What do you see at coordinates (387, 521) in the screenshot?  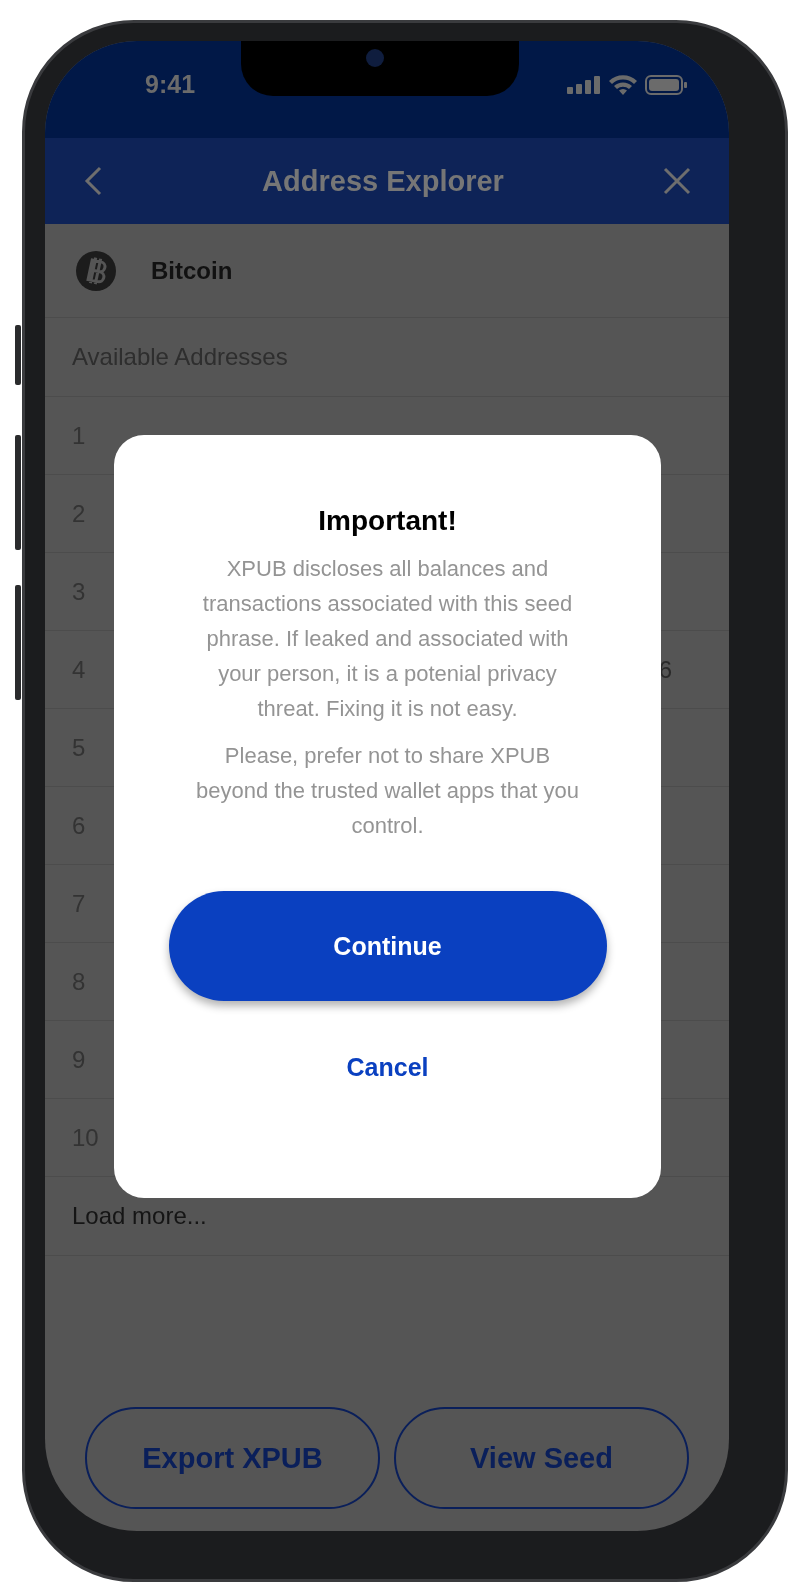 I see `dialog-title: Important!` at bounding box center [387, 521].